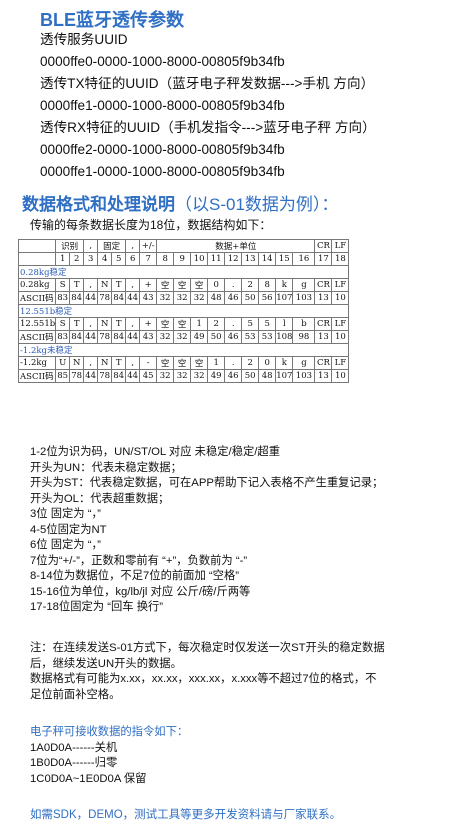 Image resolution: width=450 pixels, height=834 pixels. I want to click on table-cell: 107, so click(284, 375).